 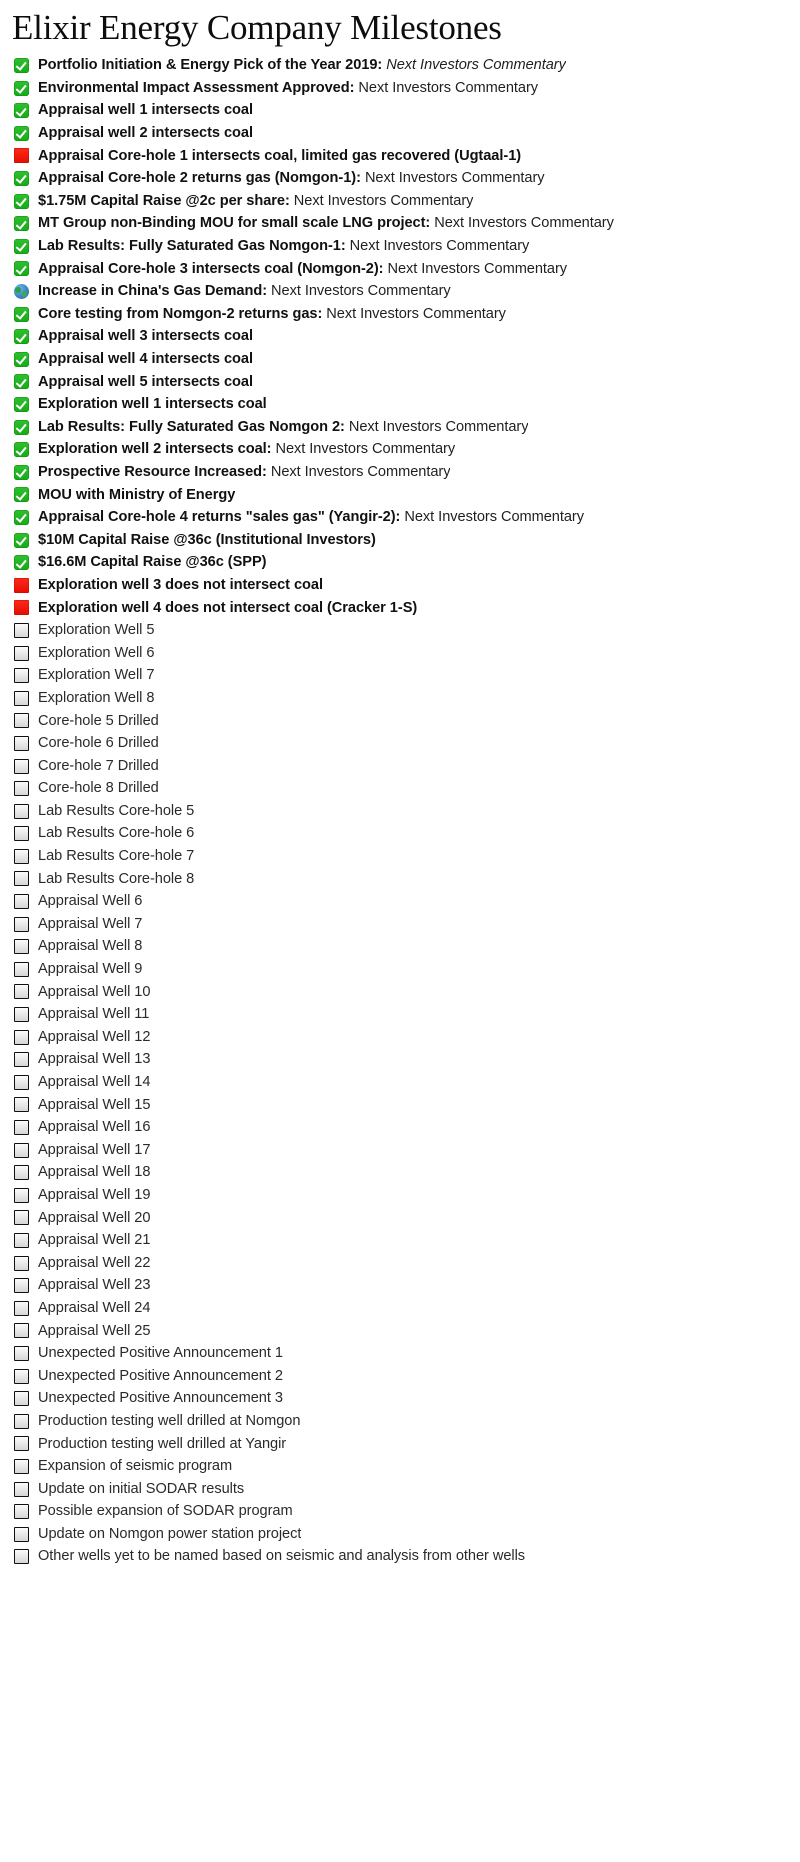 I want to click on milestone-row: Appraisal Well 22, so click(x=404, y=1263).